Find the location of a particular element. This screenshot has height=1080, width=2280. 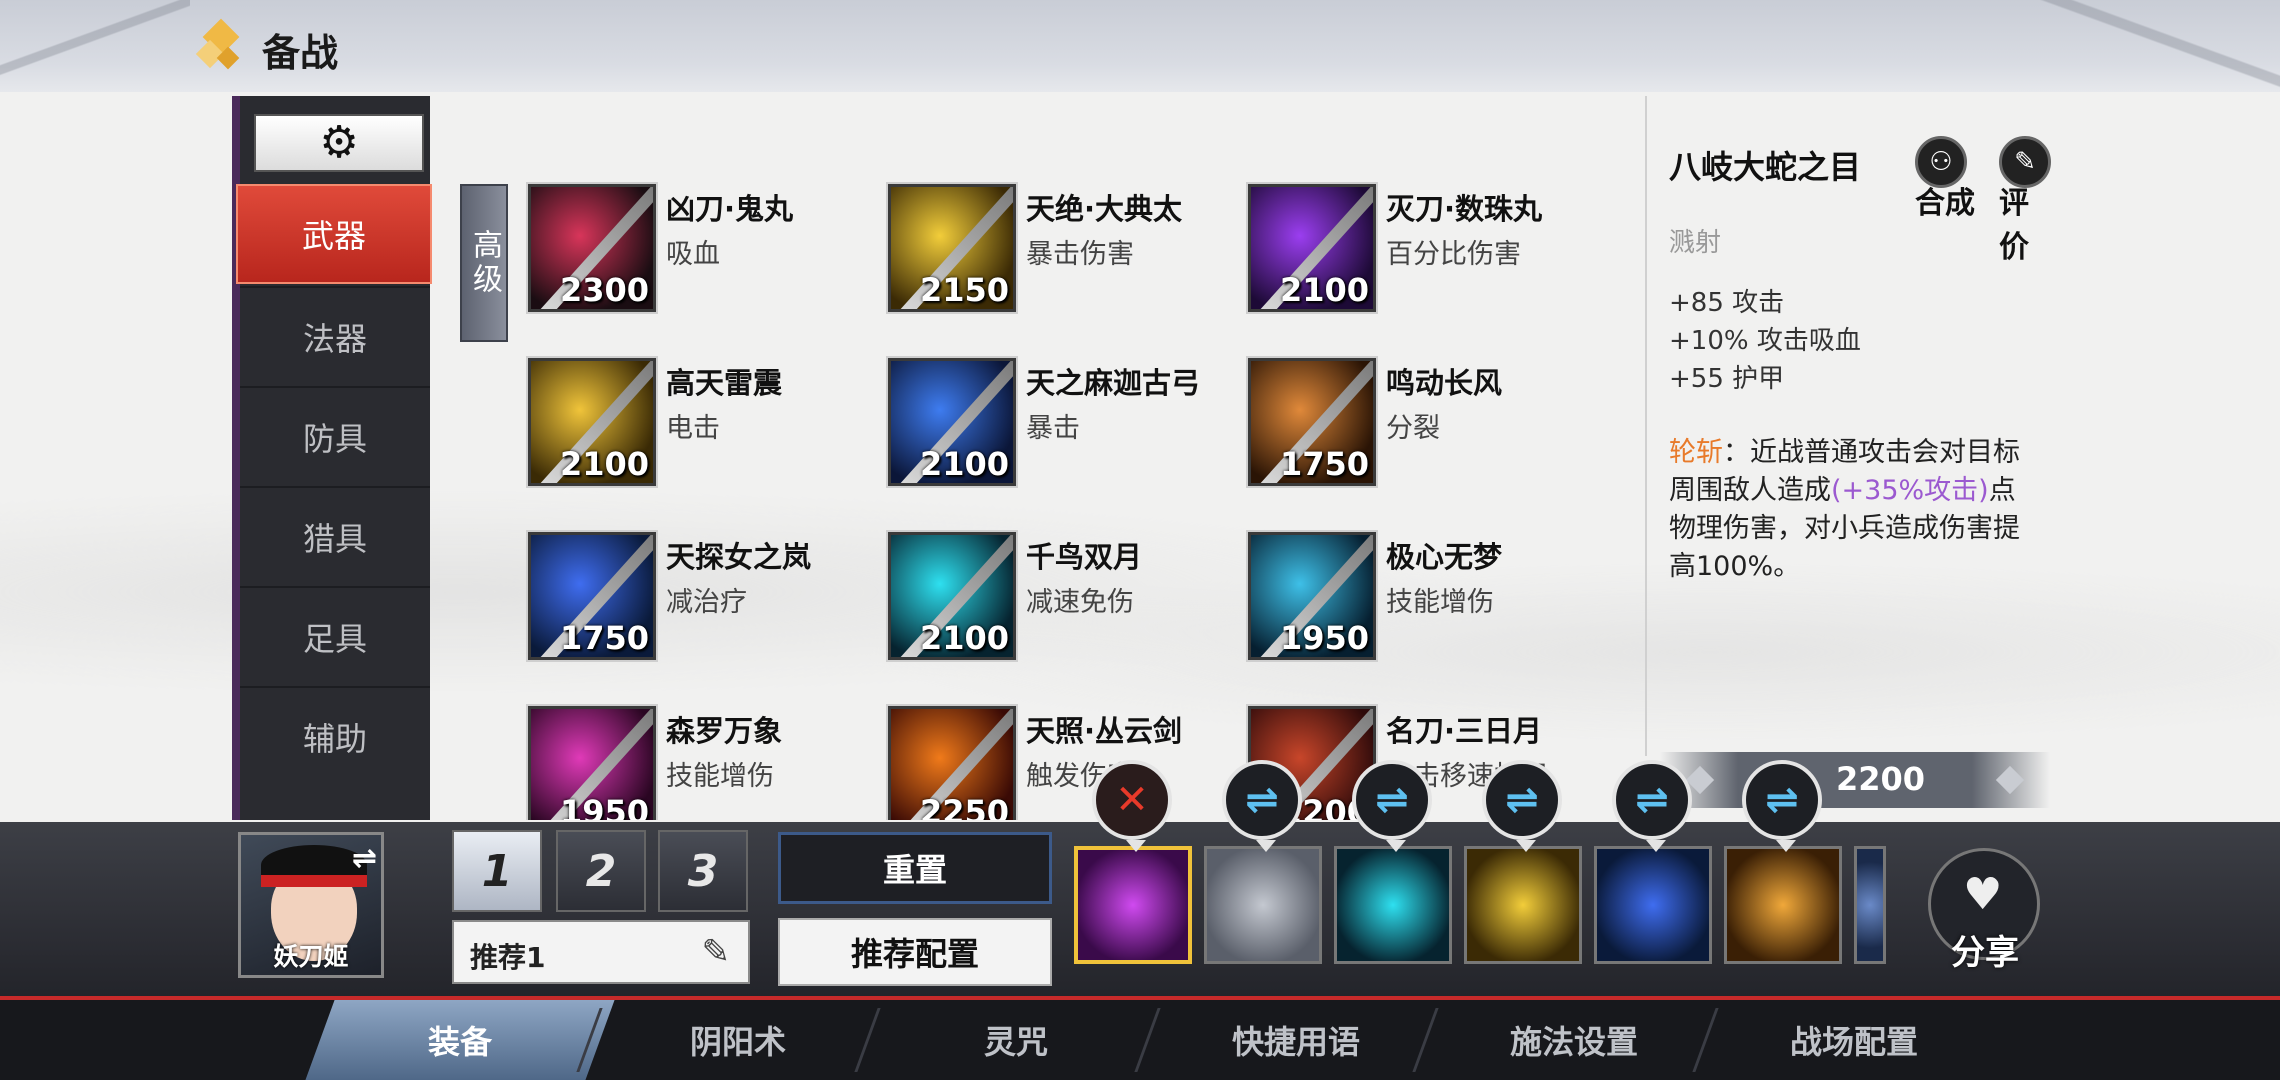

equipped-slot-katana-gold is located at coordinates (1523, 905).